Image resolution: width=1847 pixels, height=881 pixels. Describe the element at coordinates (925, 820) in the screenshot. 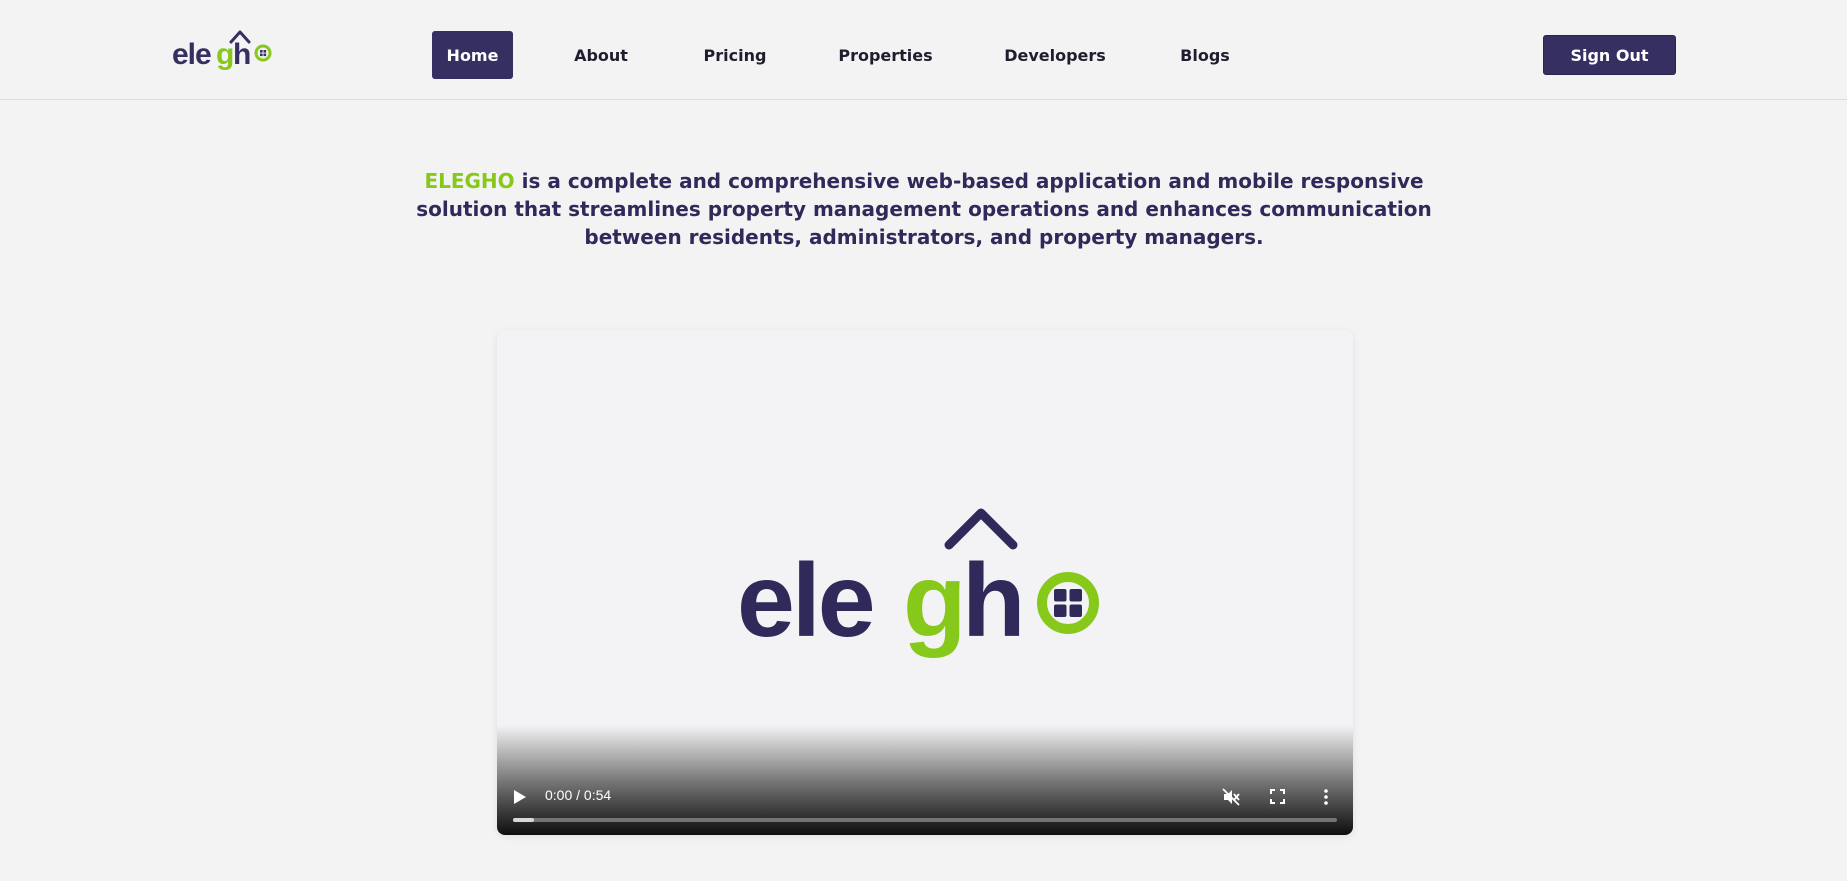

I see `progress-bar` at that location.